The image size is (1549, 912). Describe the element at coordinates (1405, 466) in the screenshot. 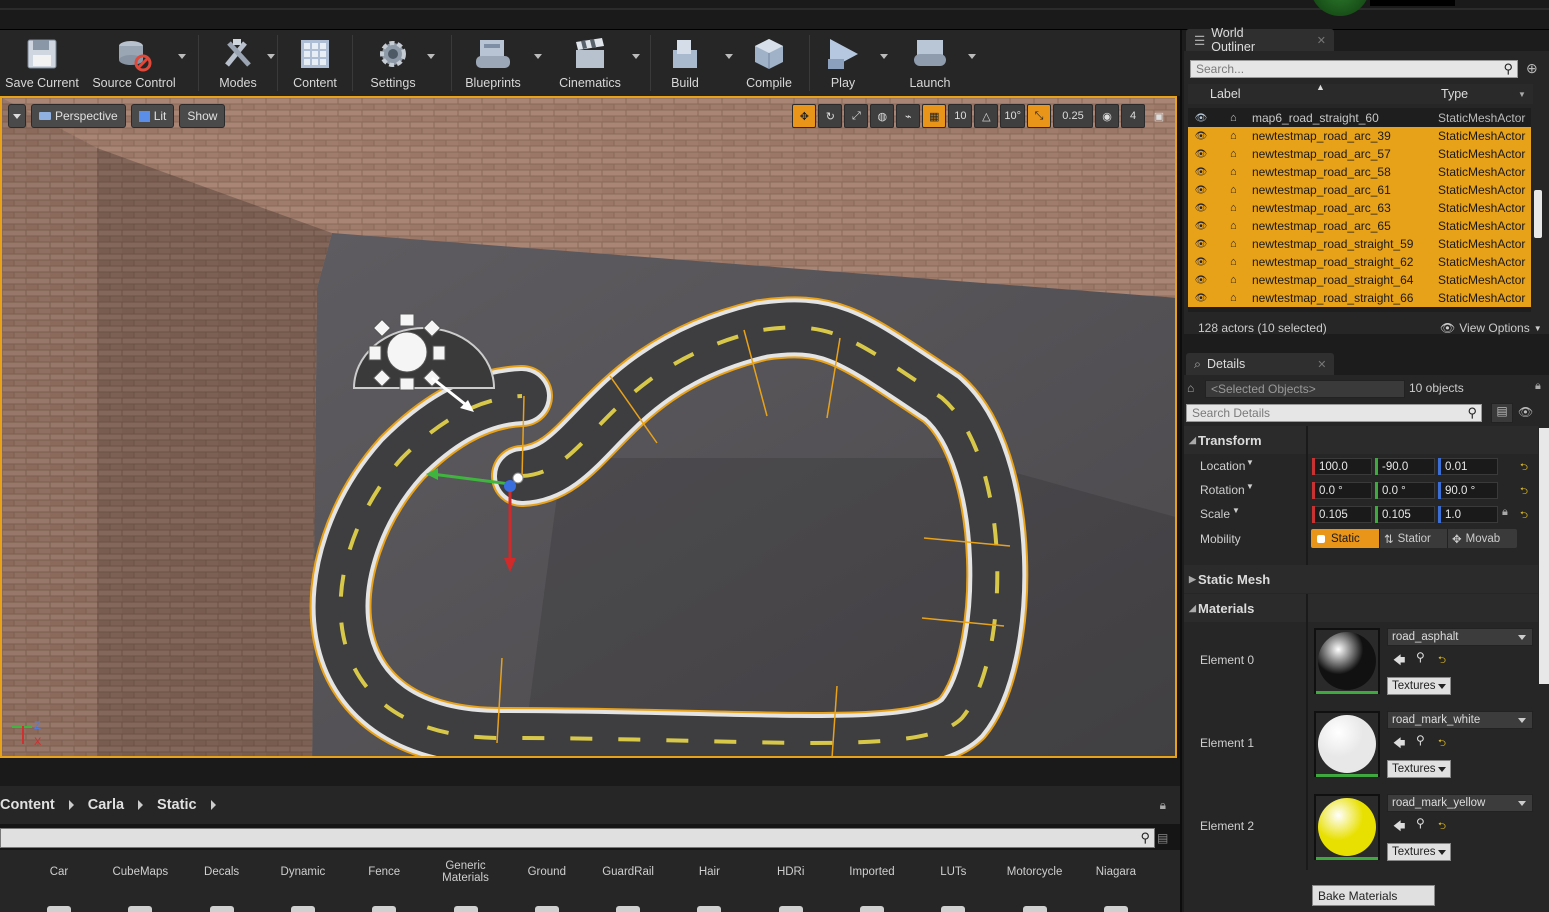

I see `location-y-field: -90.0` at that location.